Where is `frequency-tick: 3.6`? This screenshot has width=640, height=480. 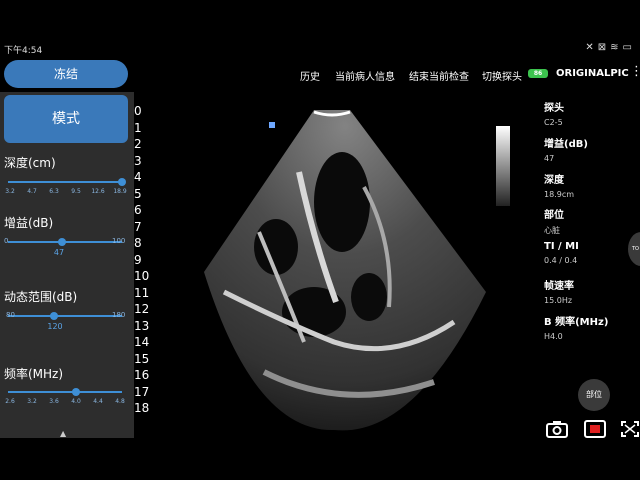 frequency-tick: 3.6 is located at coordinates (54, 401).